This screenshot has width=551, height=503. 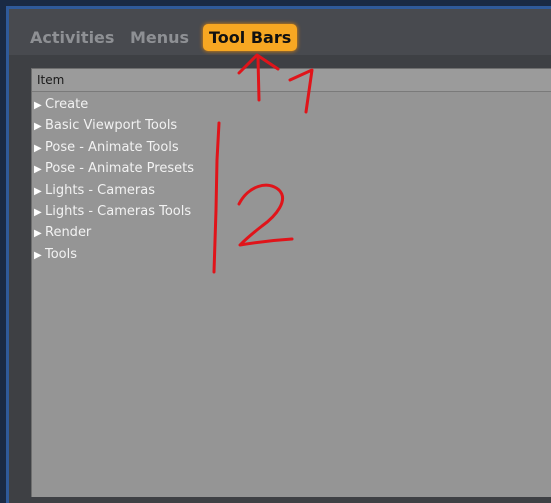 What do you see at coordinates (216, 197) in the screenshot?
I see `annotation-bracket-line` at bounding box center [216, 197].